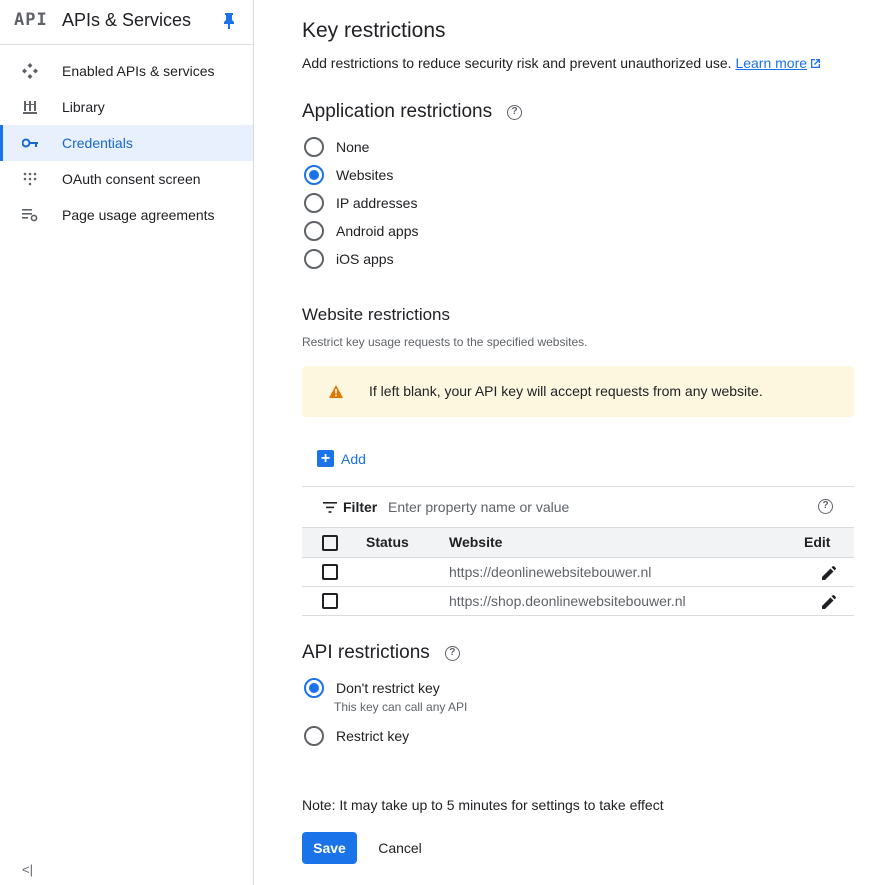  Describe the element at coordinates (348, 175) in the screenshot. I see `radio-websites: Websites` at that location.